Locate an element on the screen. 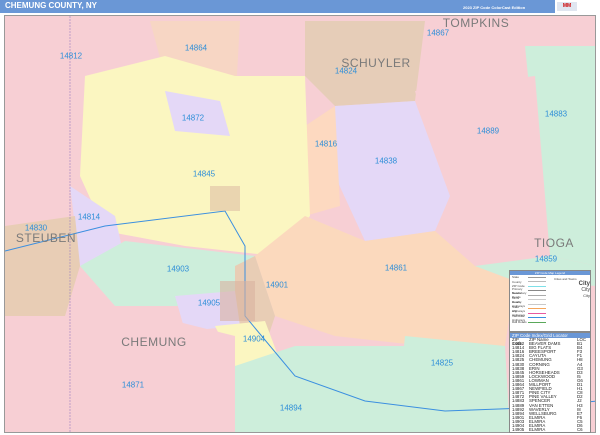 The height and width of the screenshot is (435, 600). zip-label: 14883 is located at coordinates (556, 114).